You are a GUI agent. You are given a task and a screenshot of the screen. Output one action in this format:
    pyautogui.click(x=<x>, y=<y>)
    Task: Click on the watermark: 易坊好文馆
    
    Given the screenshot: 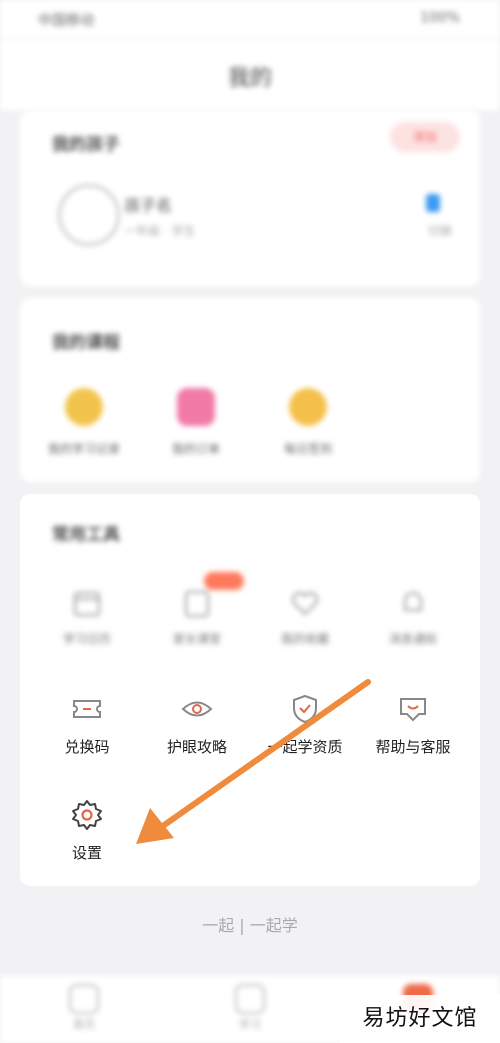 What is the action you would take?
    pyautogui.click(x=420, y=1019)
    